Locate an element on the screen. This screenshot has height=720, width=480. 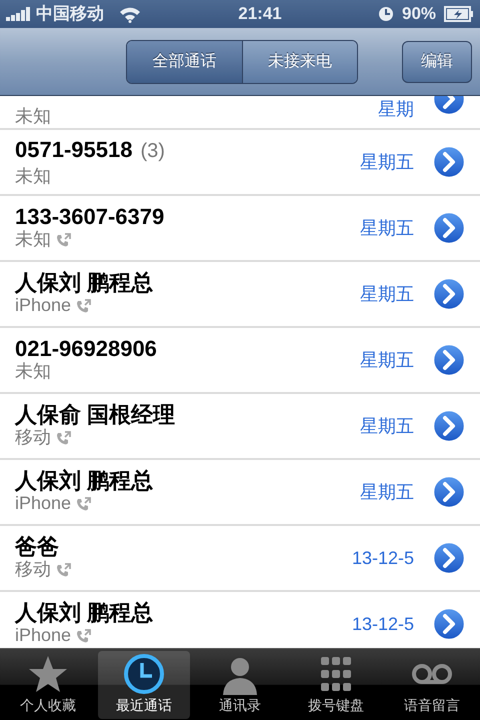
edit-button: 编辑 is located at coordinates (437, 61).